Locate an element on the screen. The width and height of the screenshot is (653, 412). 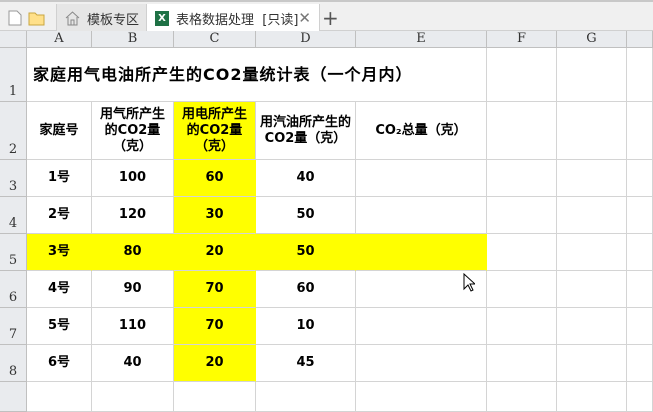
new-tab-button: + is located at coordinates (330, 18).